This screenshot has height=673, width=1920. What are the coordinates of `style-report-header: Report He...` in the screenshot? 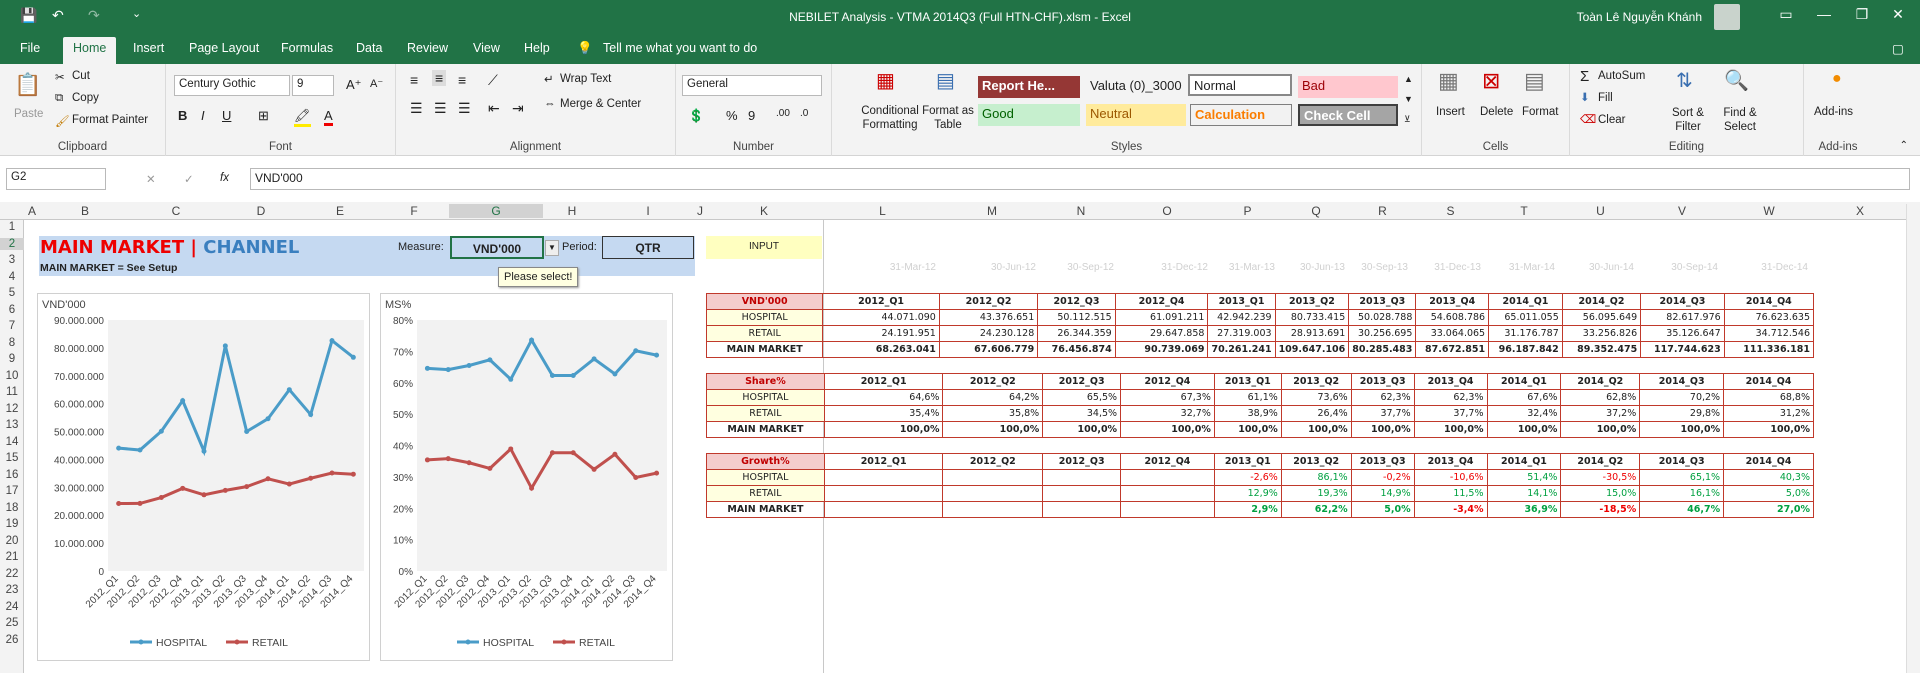 It's located at (1029, 87).